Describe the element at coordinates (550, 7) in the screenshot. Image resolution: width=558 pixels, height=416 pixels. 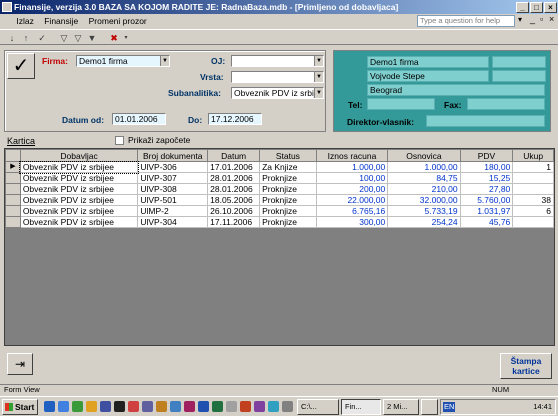
I see `close-button: ×` at that location.